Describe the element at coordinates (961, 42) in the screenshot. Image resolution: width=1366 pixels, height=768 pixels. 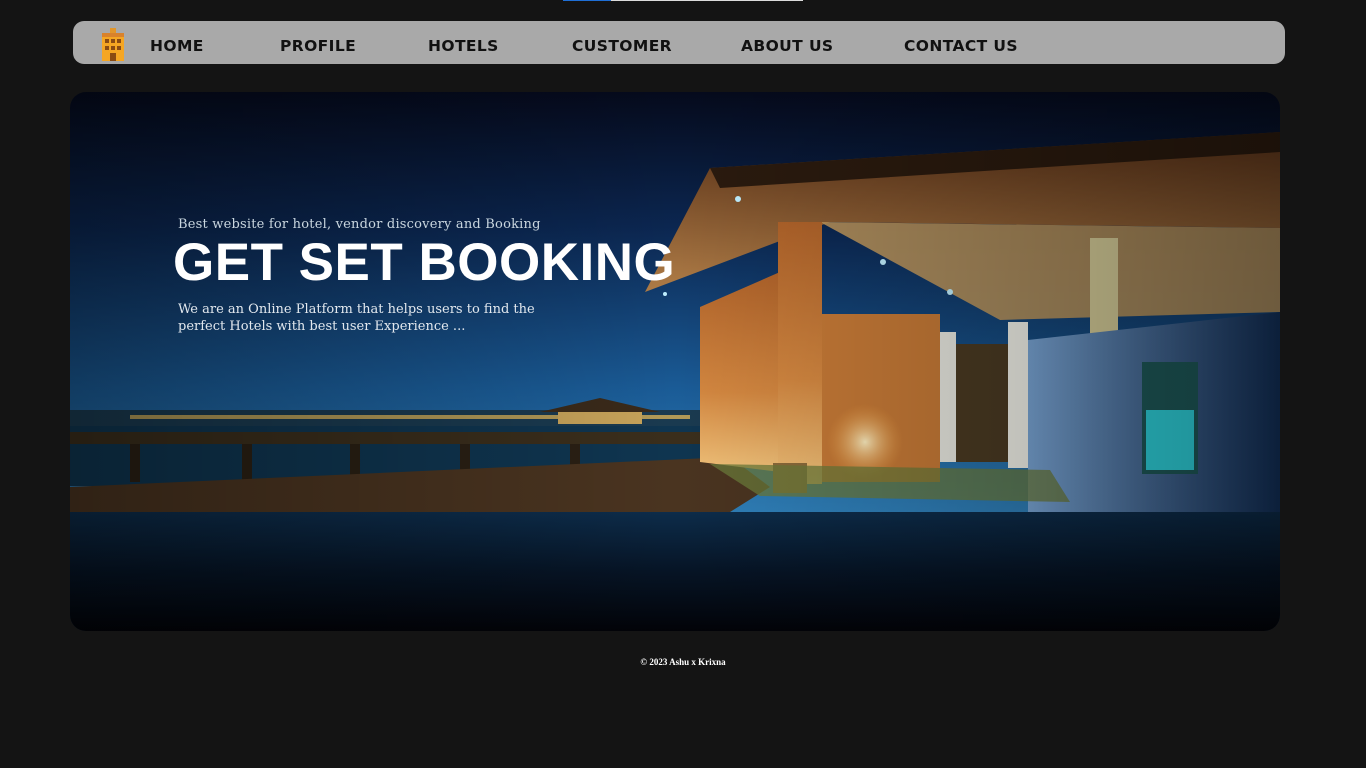
I see `nav-contact-us-link: CONTACT US` at that location.